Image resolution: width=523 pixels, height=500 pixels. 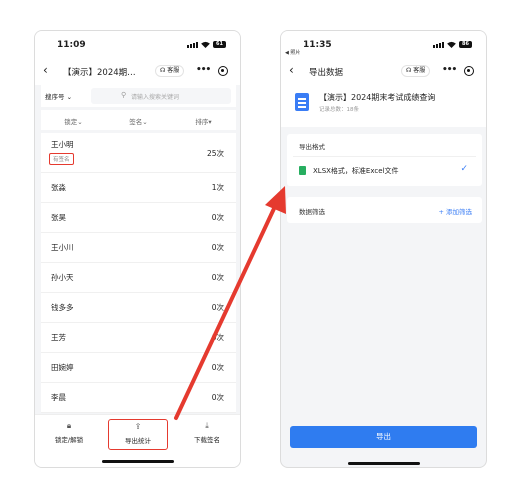 What do you see at coordinates (138, 368) in the screenshot?
I see `list-item: 田婉婷 0次` at bounding box center [138, 368].